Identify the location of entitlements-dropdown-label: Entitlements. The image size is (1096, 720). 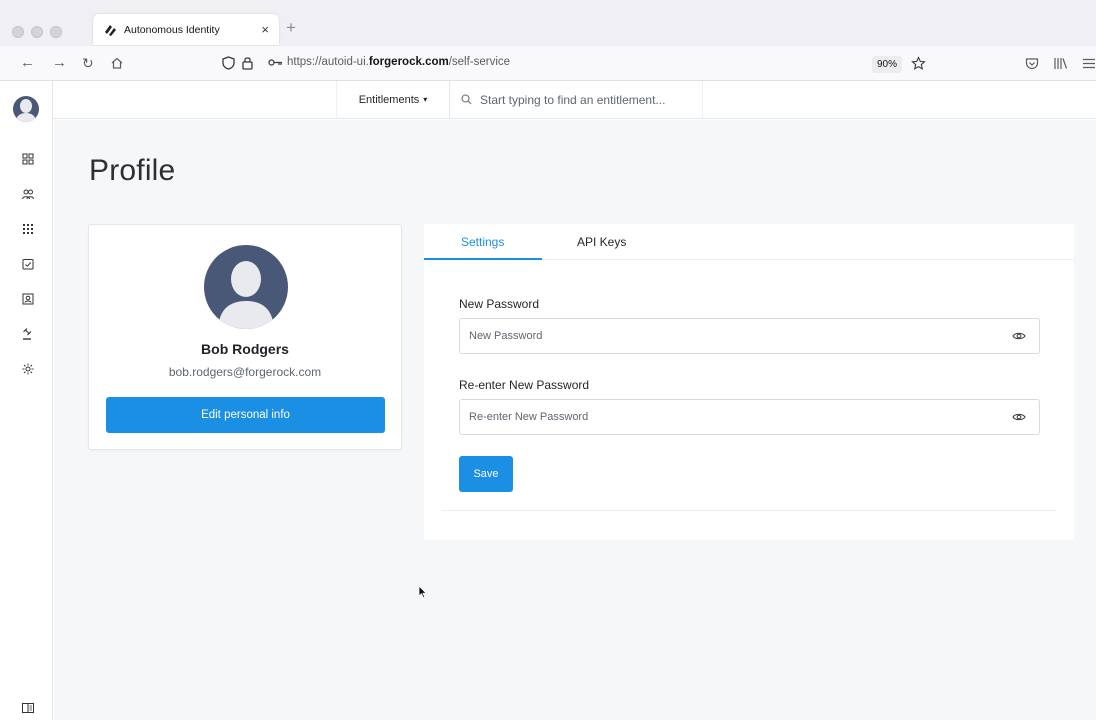
(389, 99).